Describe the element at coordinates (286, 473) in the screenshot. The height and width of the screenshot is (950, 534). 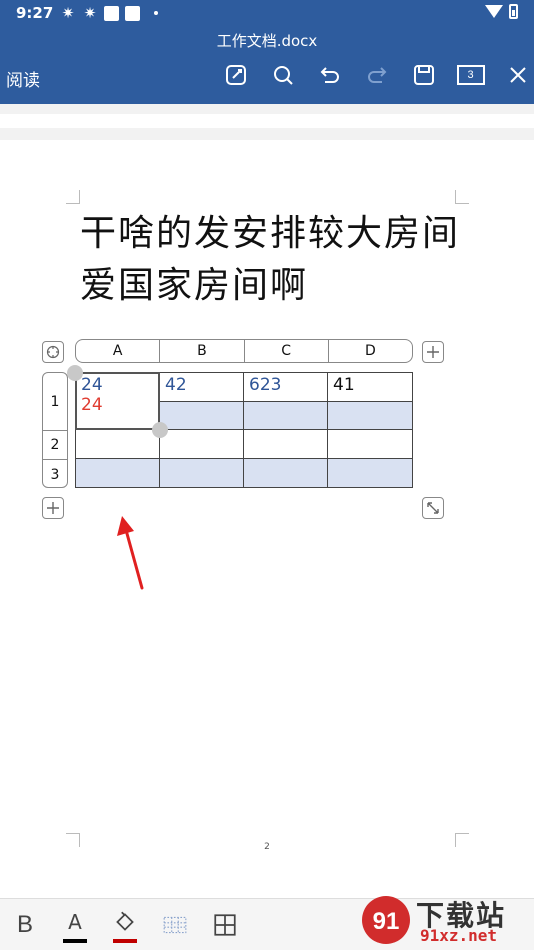
I see `cell-c3` at that location.